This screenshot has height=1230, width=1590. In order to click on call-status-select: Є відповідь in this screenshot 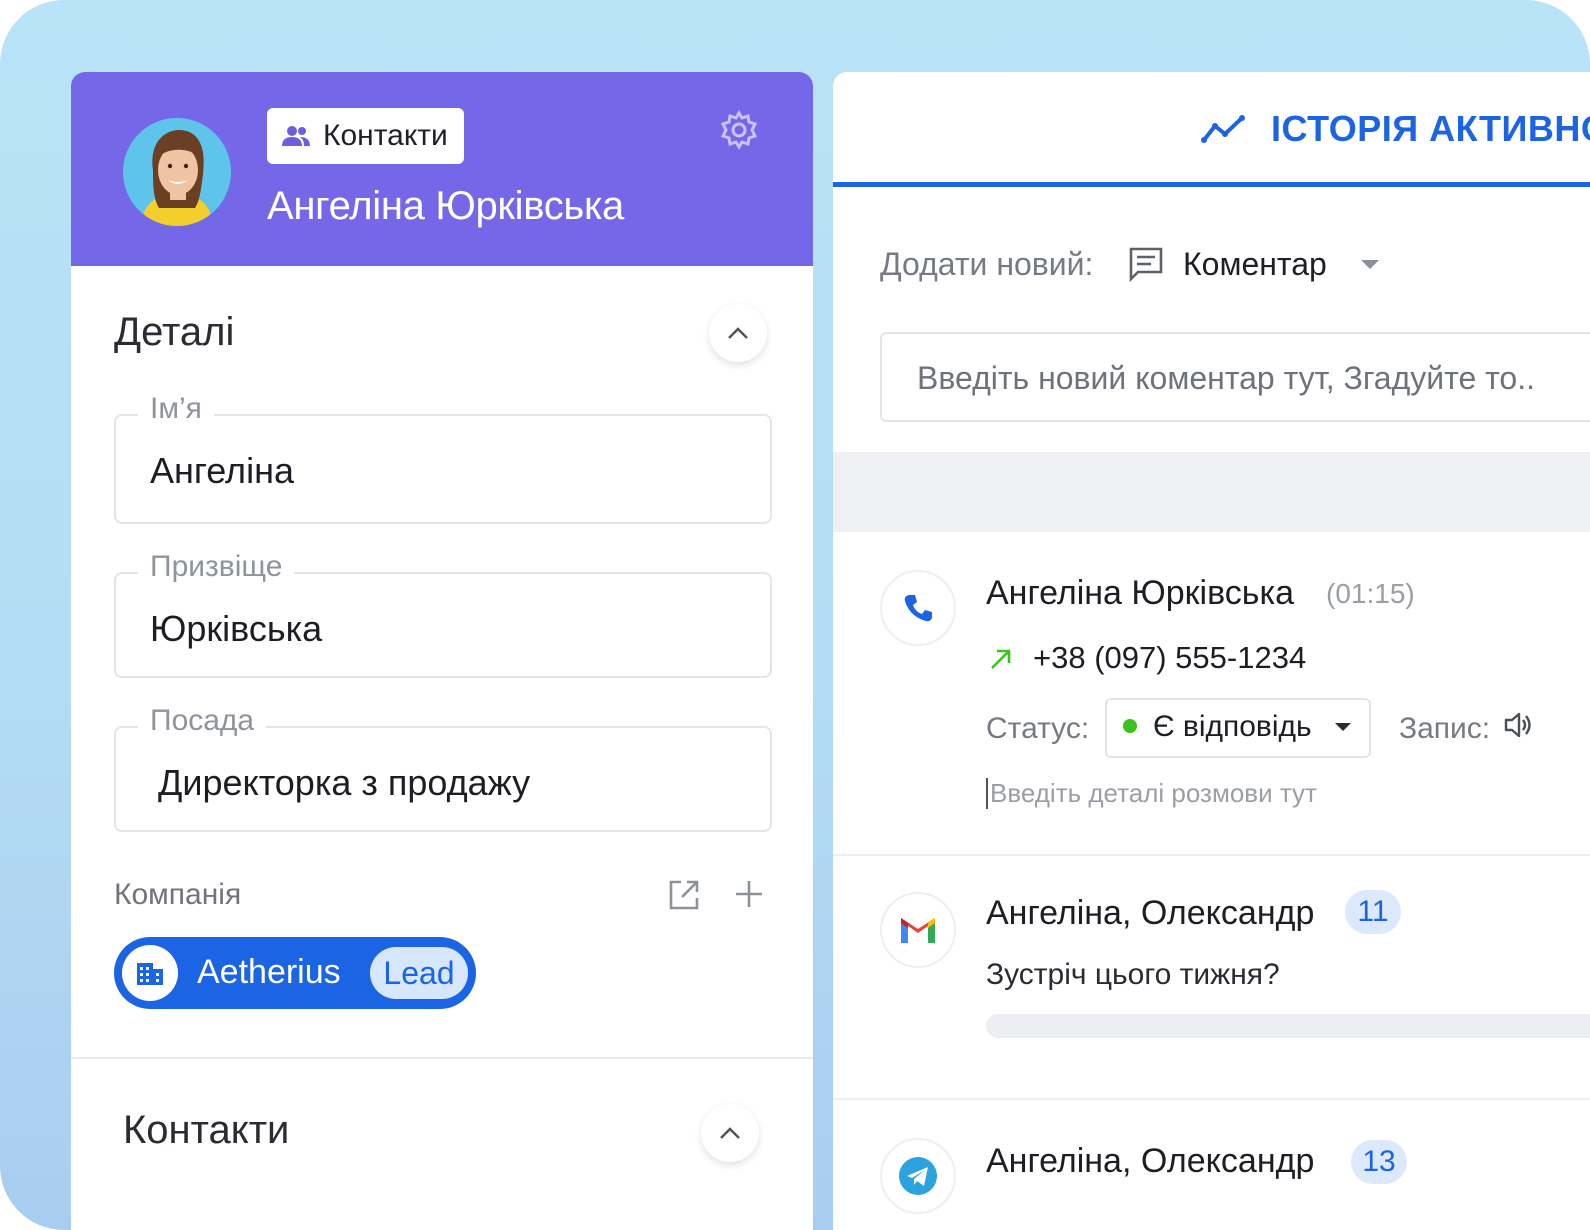, I will do `click(1238, 728)`.